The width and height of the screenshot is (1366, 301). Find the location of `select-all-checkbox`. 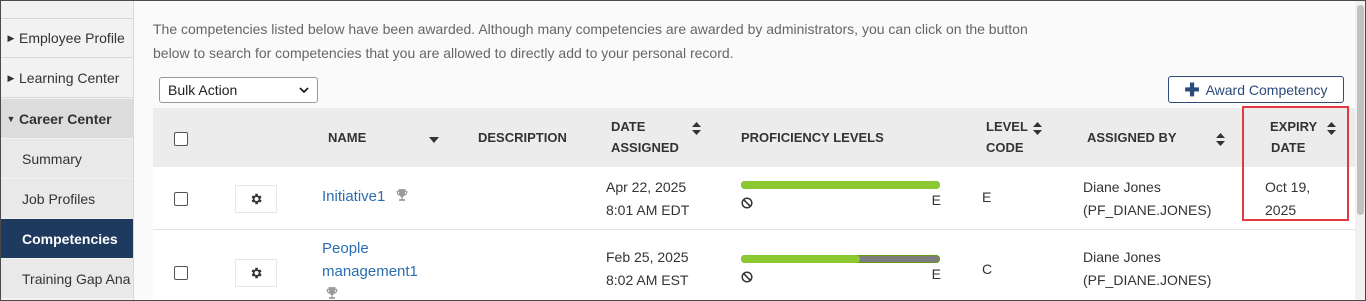

select-all-checkbox is located at coordinates (181, 139).